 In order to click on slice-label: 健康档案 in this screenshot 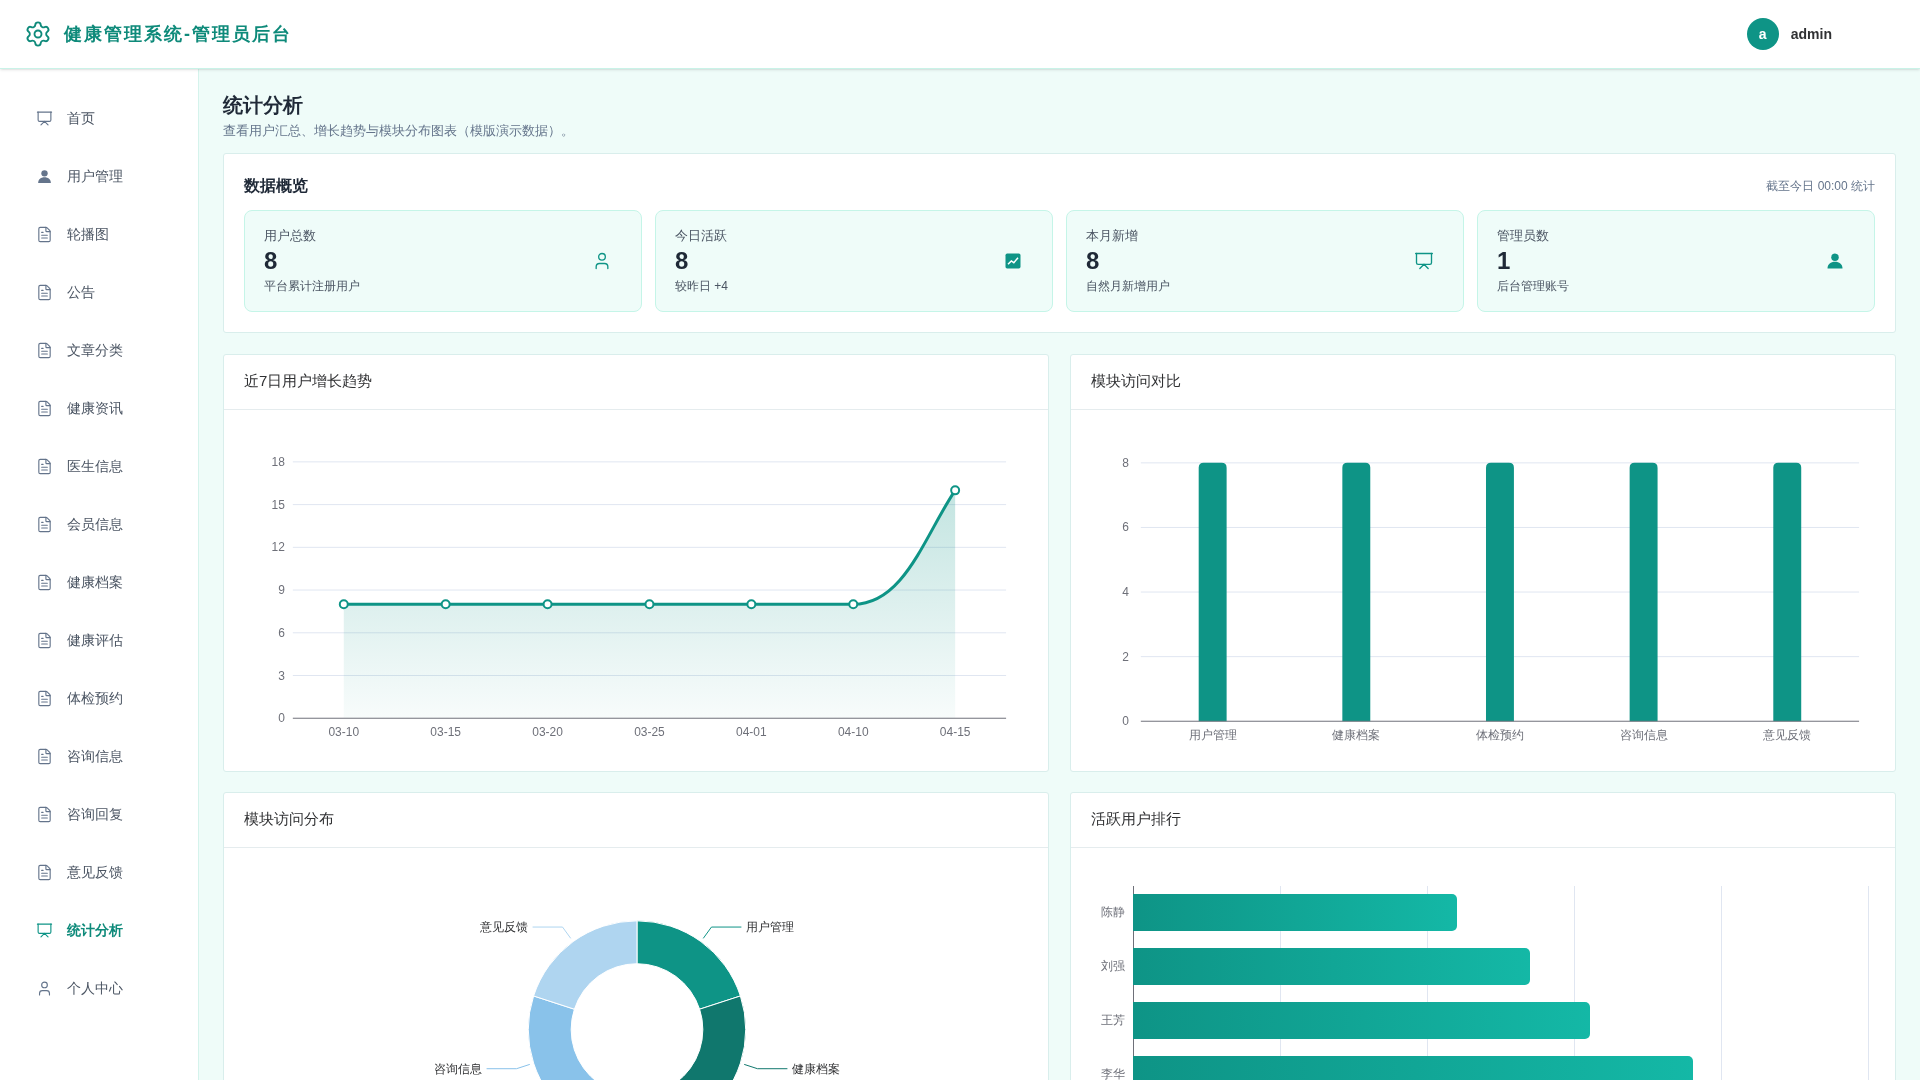, I will do `click(816, 1068)`.